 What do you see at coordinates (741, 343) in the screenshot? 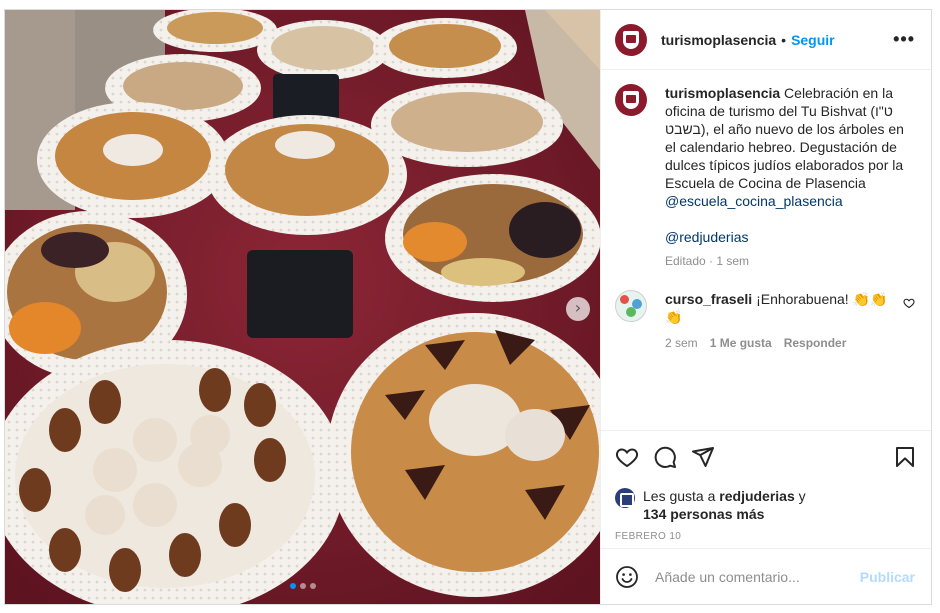
I see `comment-likes-link: 1 Me gusta` at bounding box center [741, 343].